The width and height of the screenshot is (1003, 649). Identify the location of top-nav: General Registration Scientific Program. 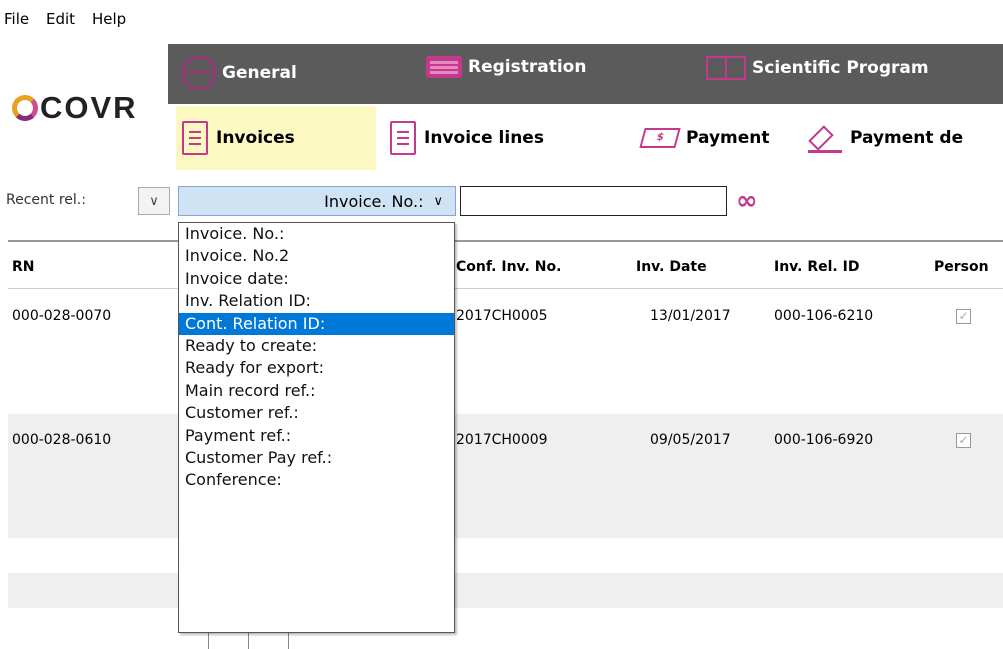
(585, 74).